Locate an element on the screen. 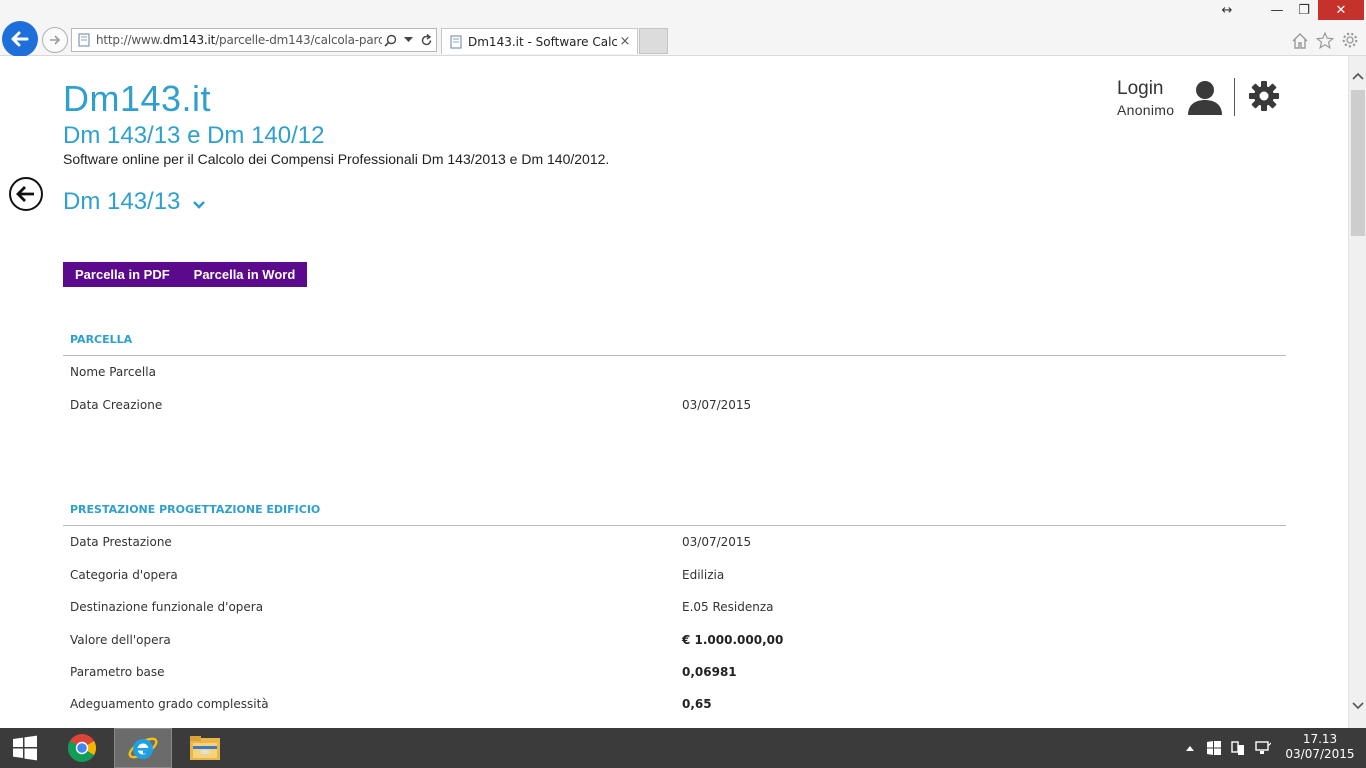  home-icon is located at coordinates (1300, 40).